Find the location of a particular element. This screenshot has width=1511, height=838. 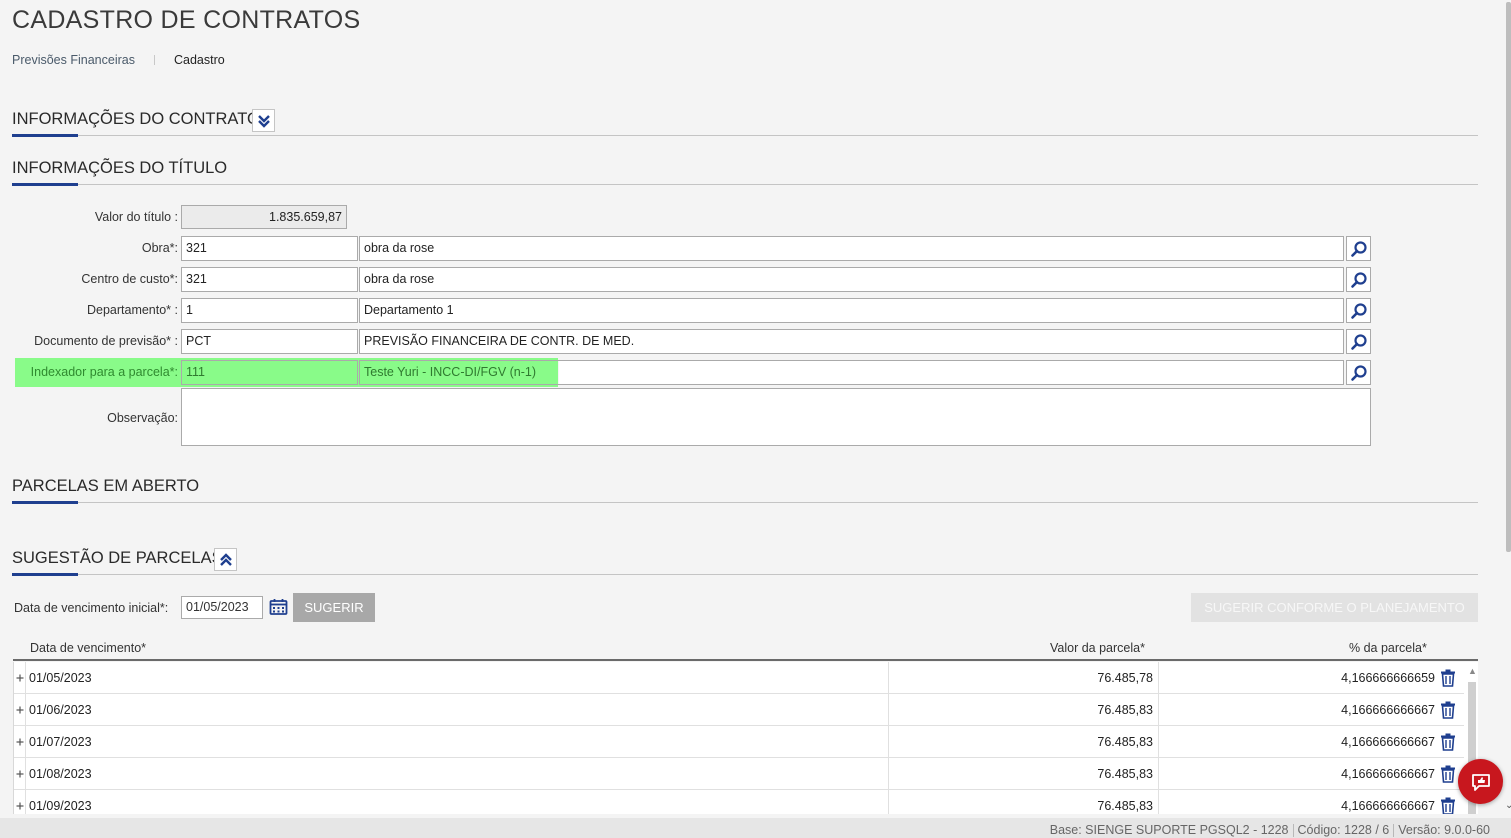

suggest-button: SUGERIR is located at coordinates (334, 607).